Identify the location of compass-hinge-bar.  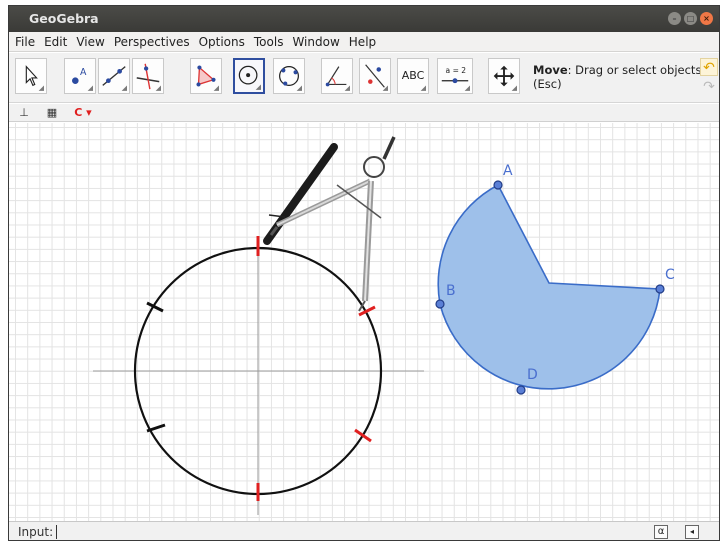
(359, 201).